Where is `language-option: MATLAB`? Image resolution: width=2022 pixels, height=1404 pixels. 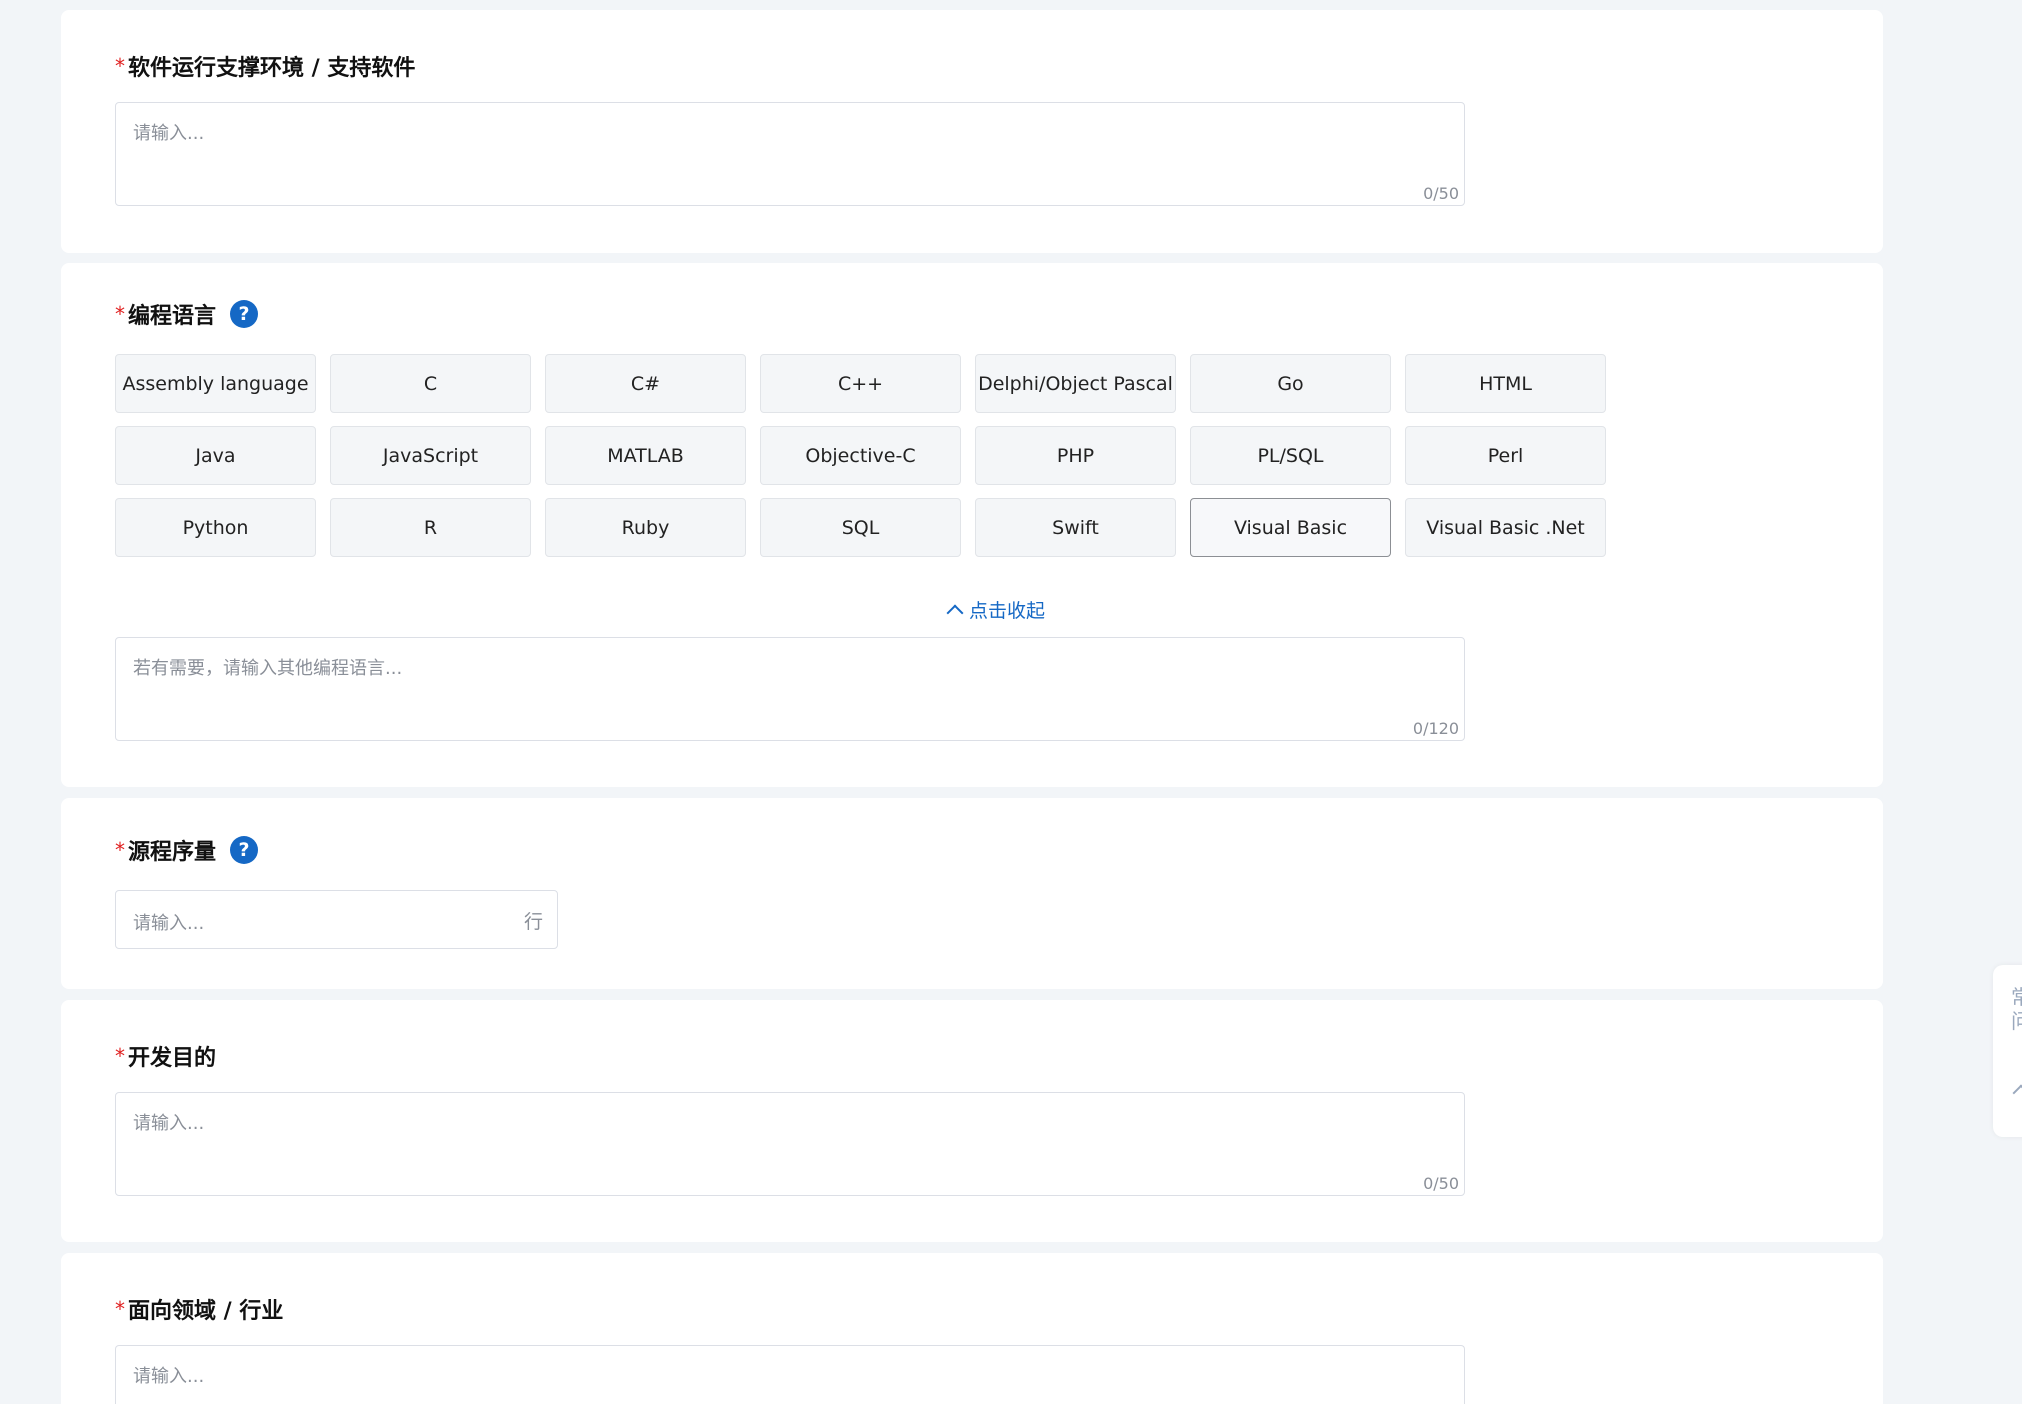
language-option: MATLAB is located at coordinates (645, 455).